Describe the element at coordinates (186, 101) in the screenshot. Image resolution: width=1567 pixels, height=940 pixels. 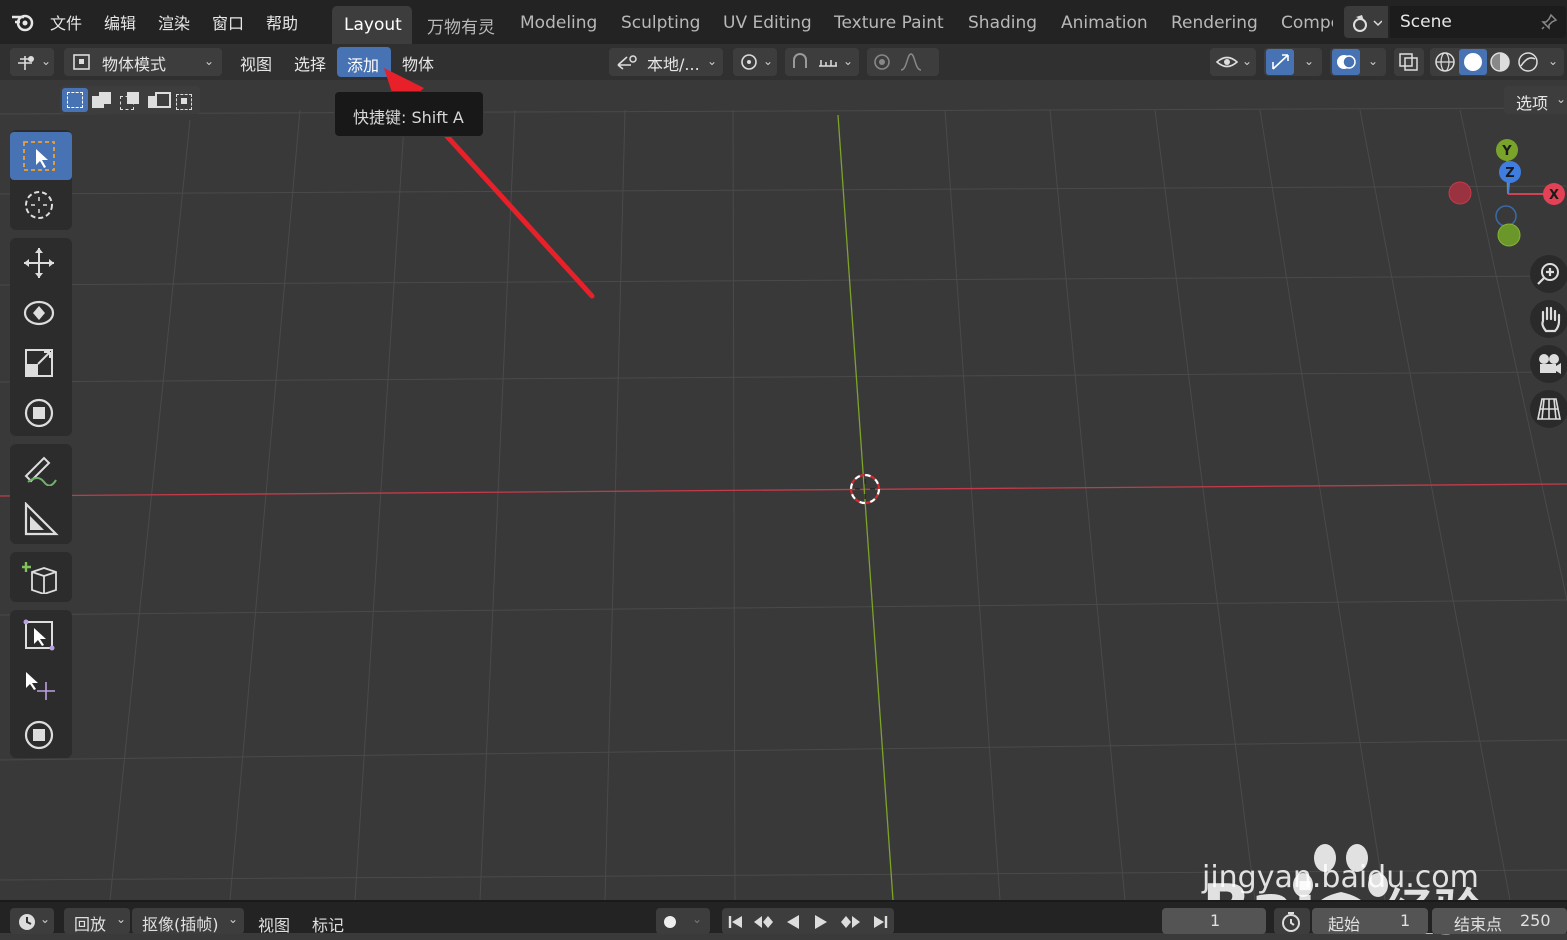
I see `select-intersect-button` at that location.